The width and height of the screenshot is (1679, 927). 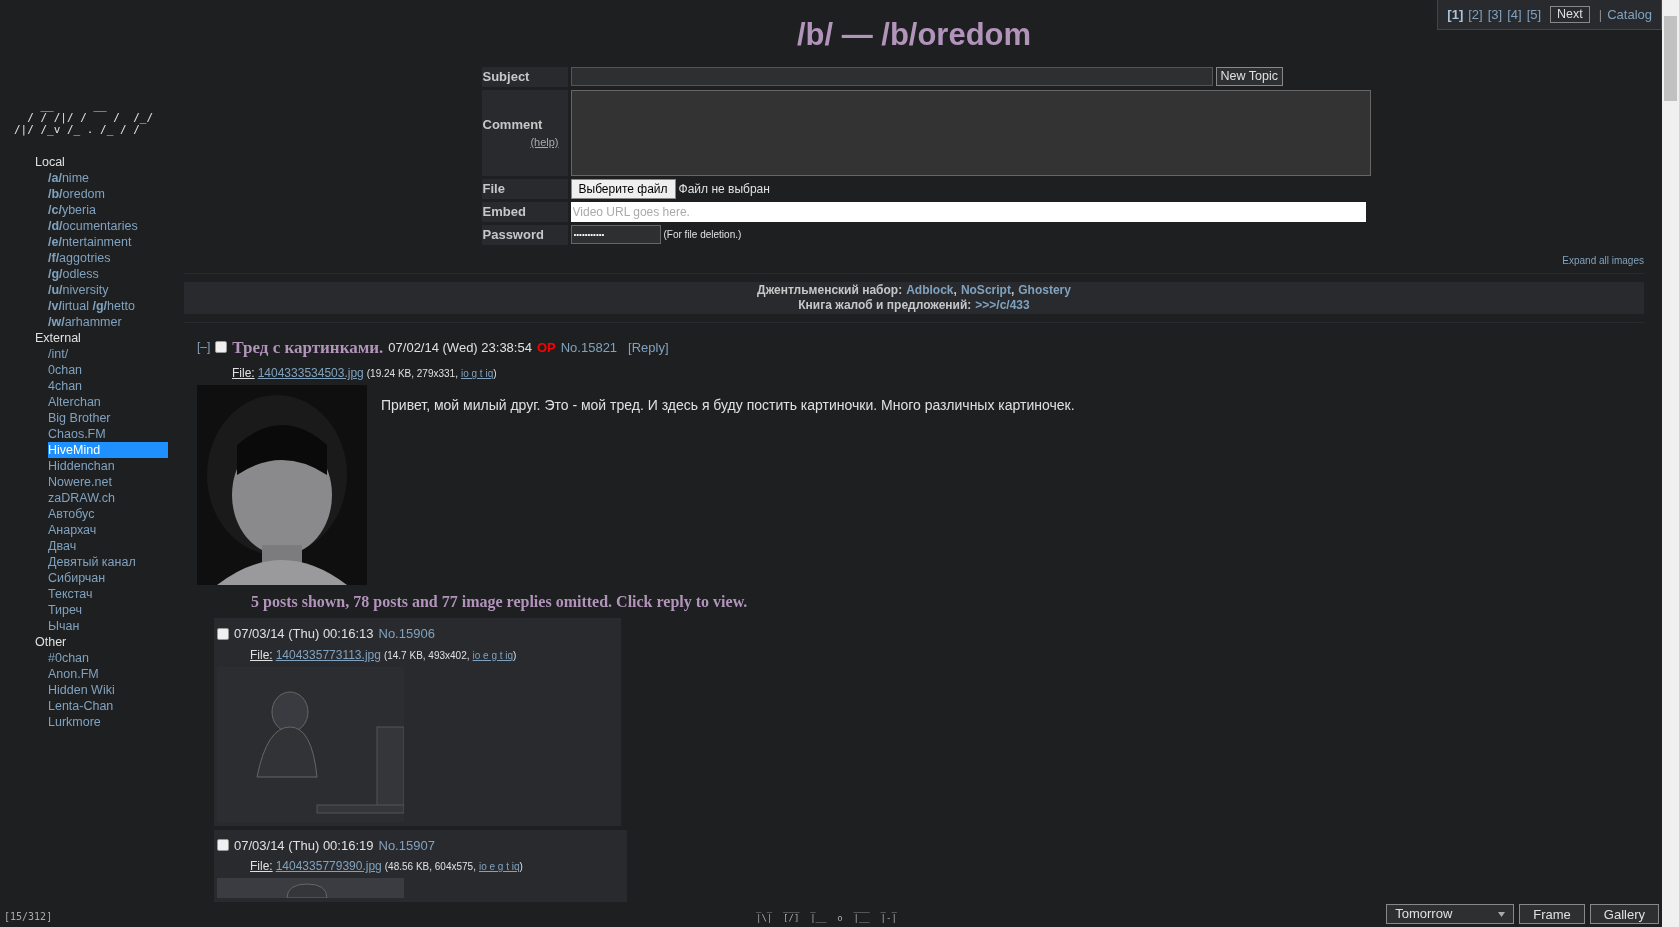 What do you see at coordinates (108, 354) in the screenshot?
I see `sidebar-item: /int/` at bounding box center [108, 354].